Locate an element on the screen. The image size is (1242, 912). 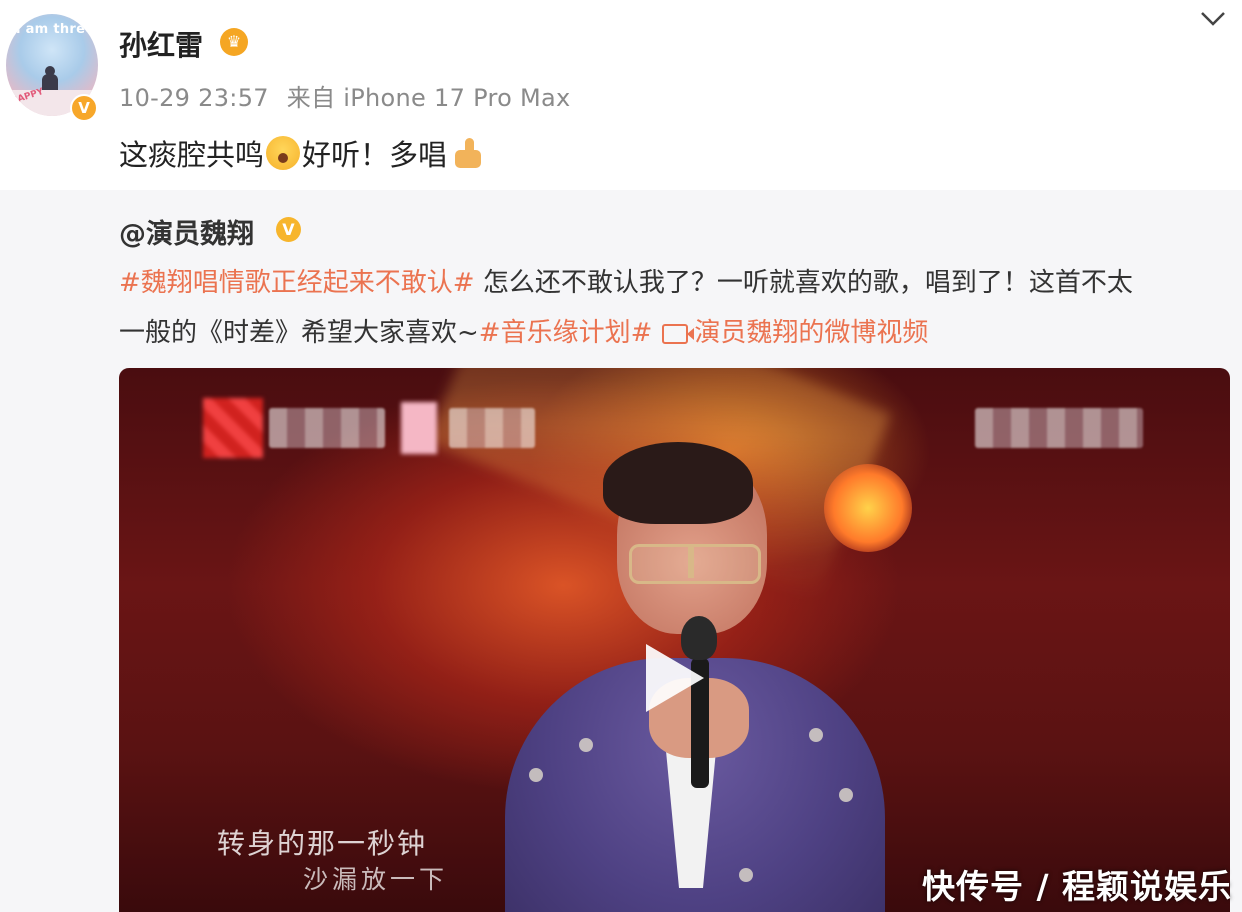
post-text: 这痰腔共鸣 好听！多唱 is located at coordinates (302, 153).